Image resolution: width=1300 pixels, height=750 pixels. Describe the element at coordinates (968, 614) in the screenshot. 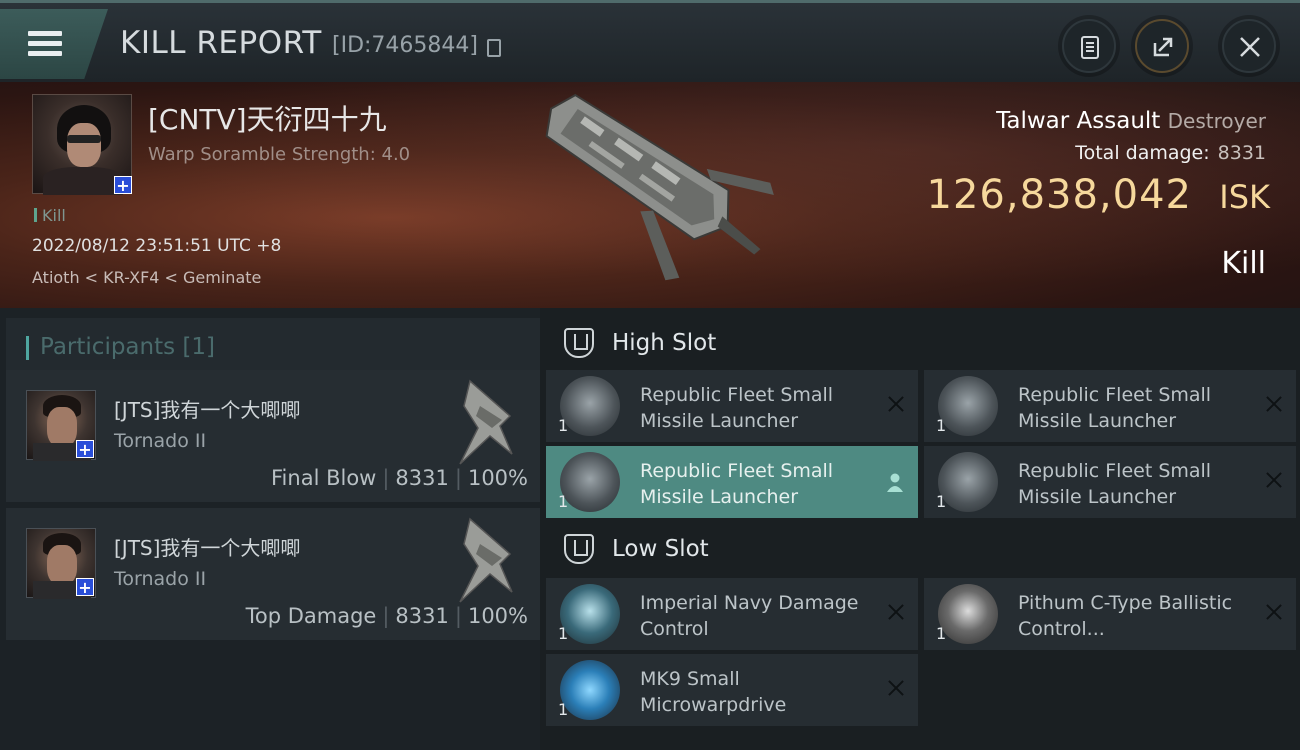

I see `ballistic-control-icon` at that location.